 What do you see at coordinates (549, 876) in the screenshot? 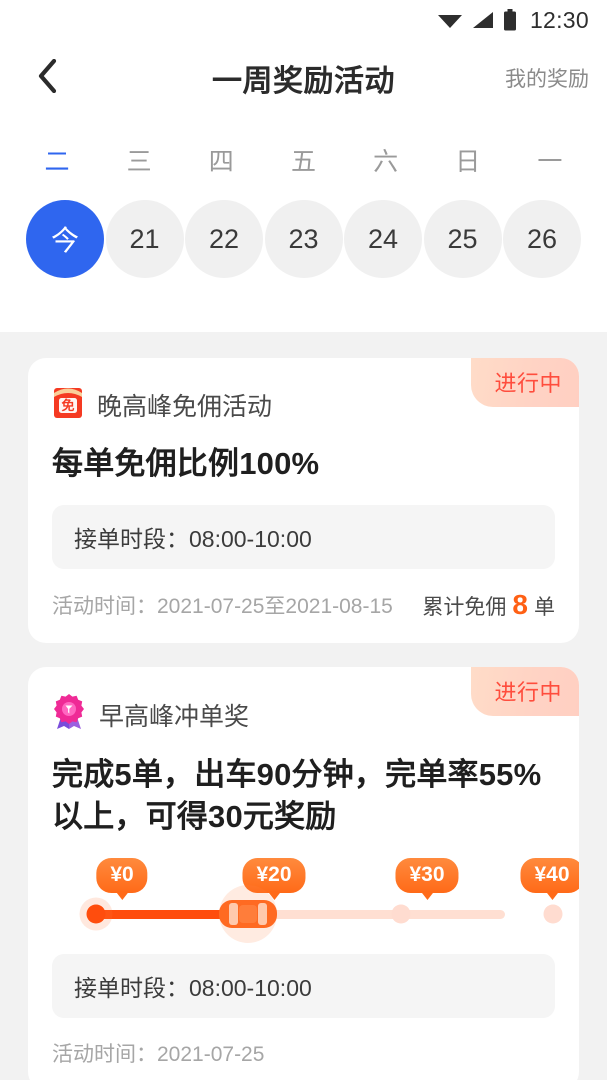
I see `reward-tip-3: ¥40` at bounding box center [549, 876].